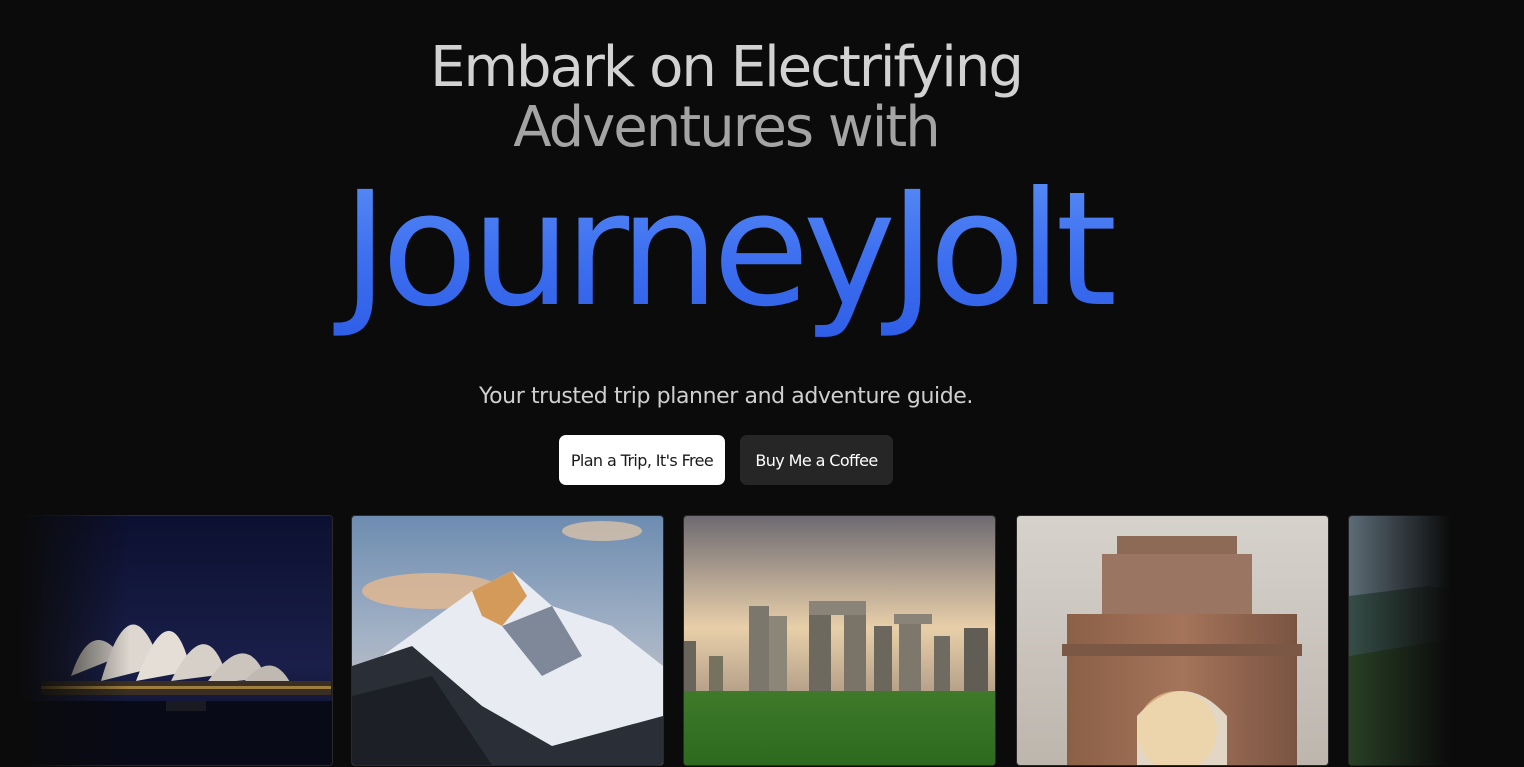 Image resolution: width=1524 pixels, height=767 pixels. What do you see at coordinates (816, 460) in the screenshot?
I see `buy-coffee-button: Buy Me a Coffee` at bounding box center [816, 460].